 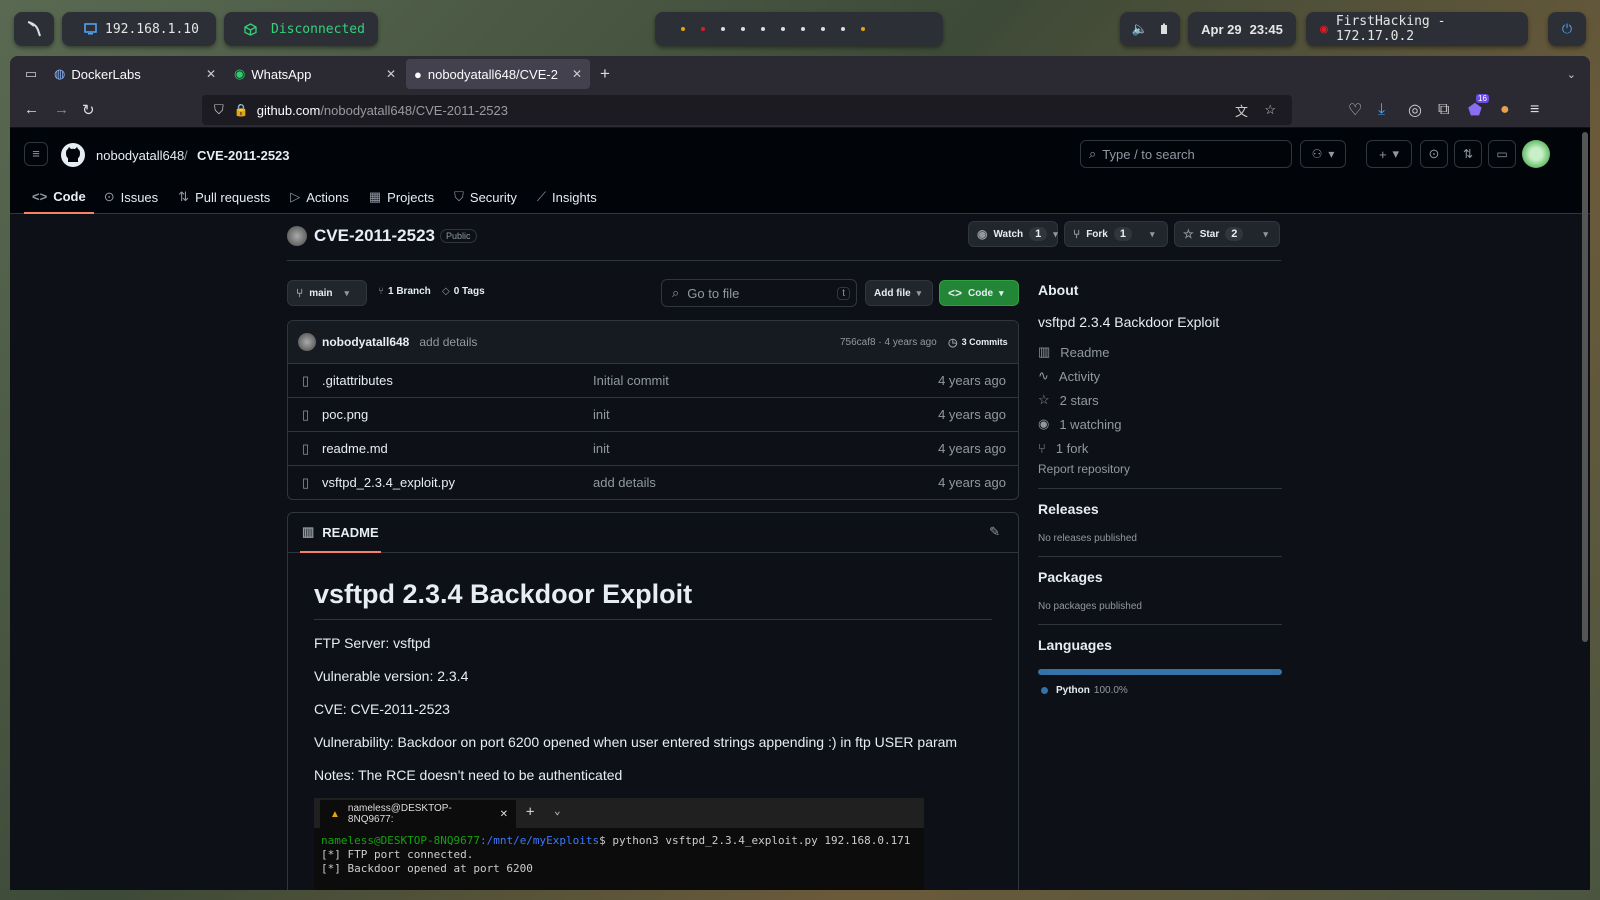 I want to click on search-input: ⌕ Type / to search, so click(x=1186, y=154).